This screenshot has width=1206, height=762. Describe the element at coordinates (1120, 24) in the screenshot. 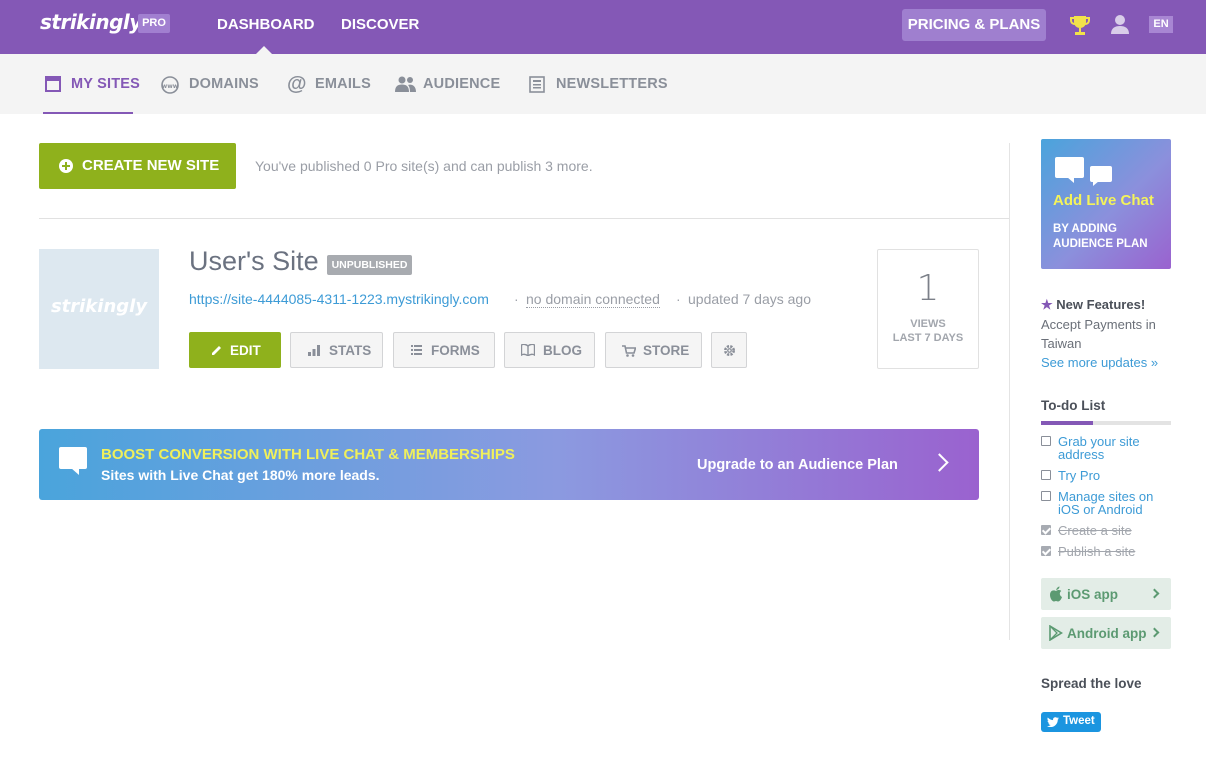

I see `user-icon` at that location.